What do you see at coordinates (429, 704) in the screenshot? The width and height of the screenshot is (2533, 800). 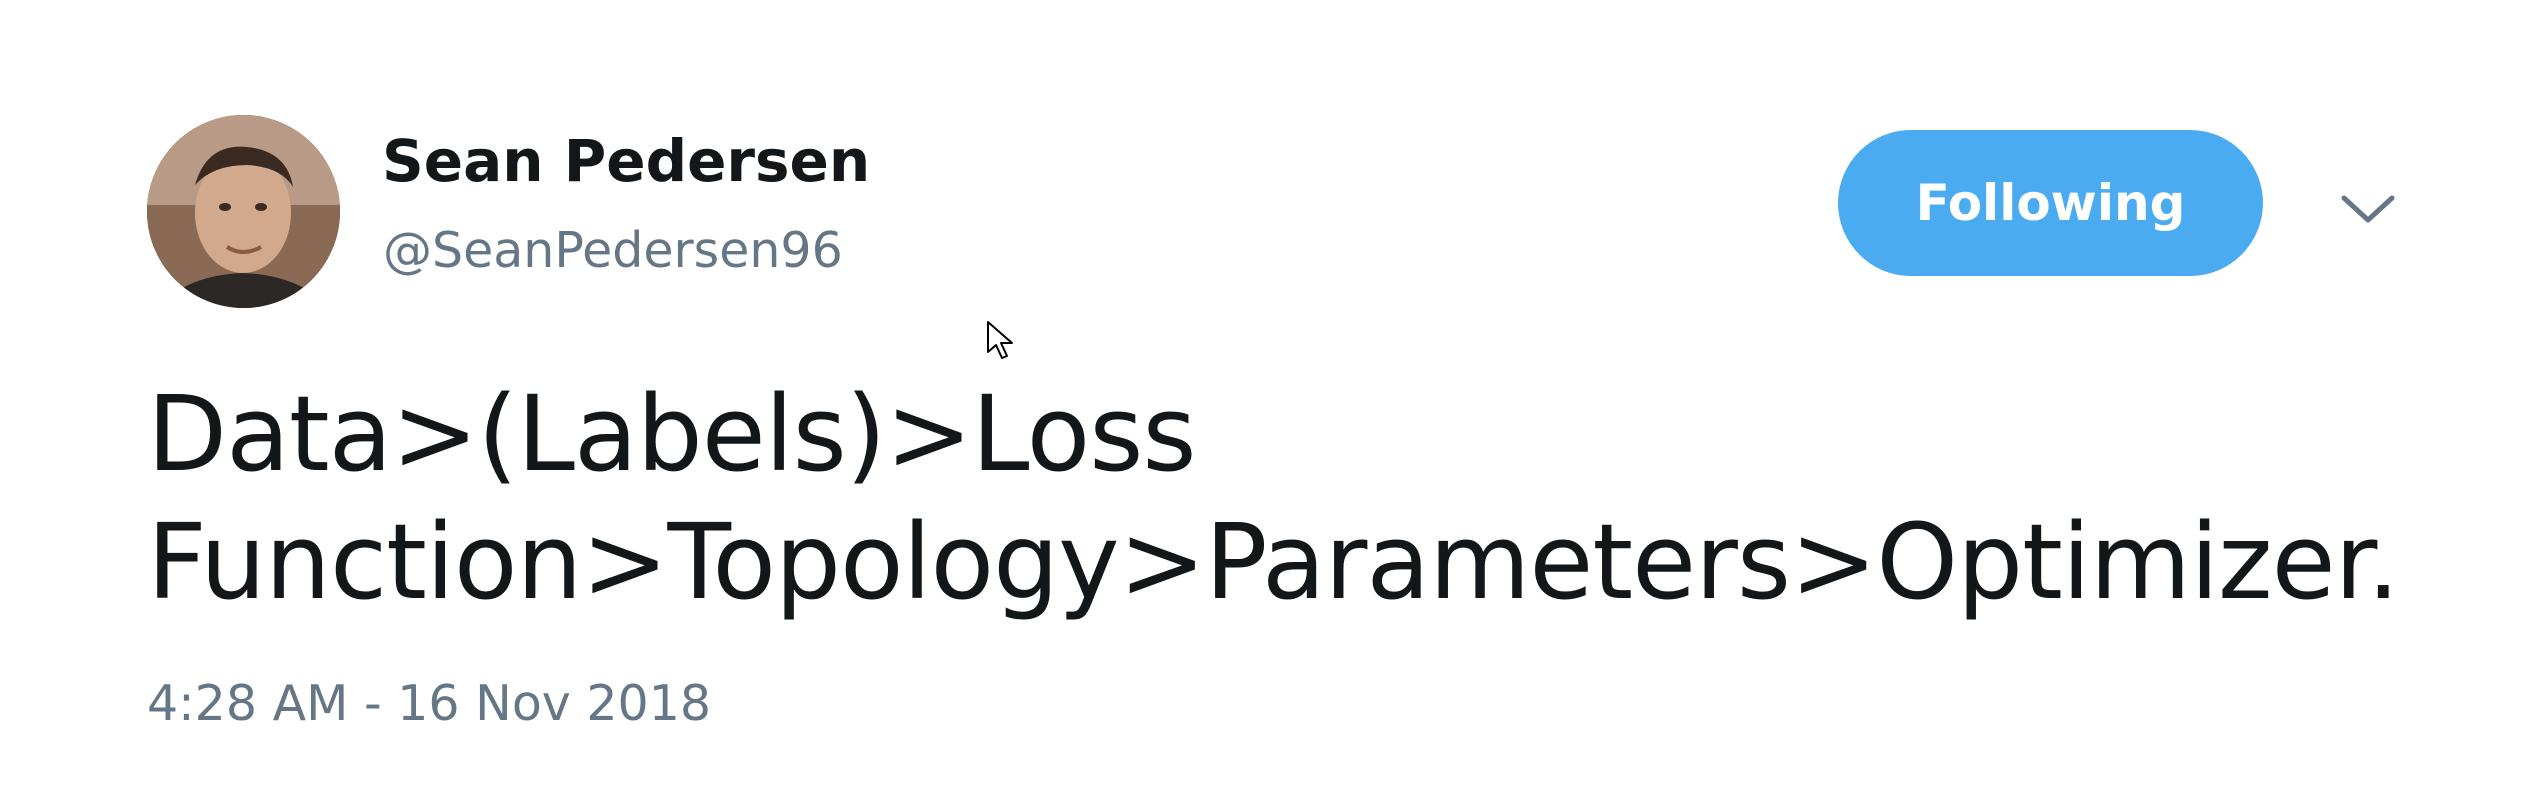 I see `tweet-timestamp: 4:28 AM - 16 Nov 2018` at bounding box center [429, 704].